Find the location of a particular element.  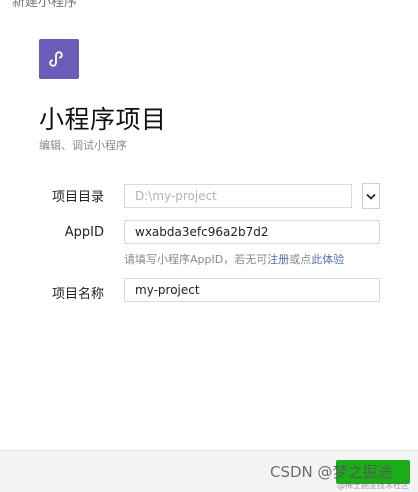

project-name-input is located at coordinates (252, 290).